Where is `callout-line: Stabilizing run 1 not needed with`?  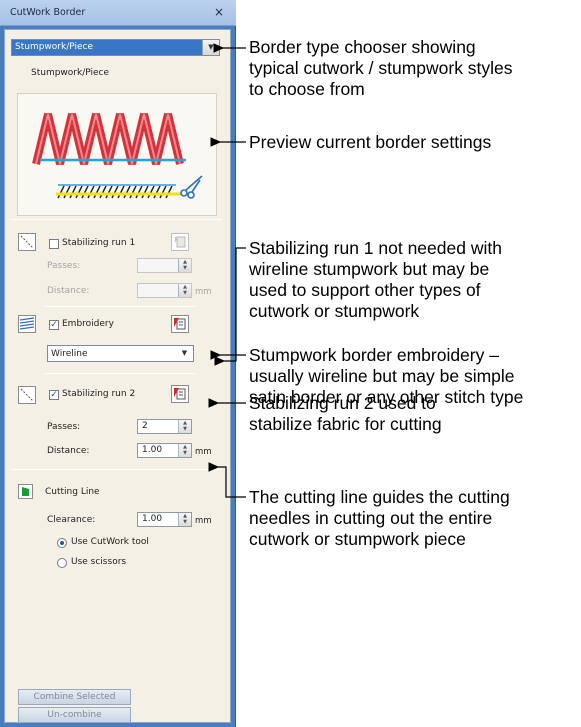
callout-line: Stabilizing run 1 not needed with is located at coordinates (375, 248).